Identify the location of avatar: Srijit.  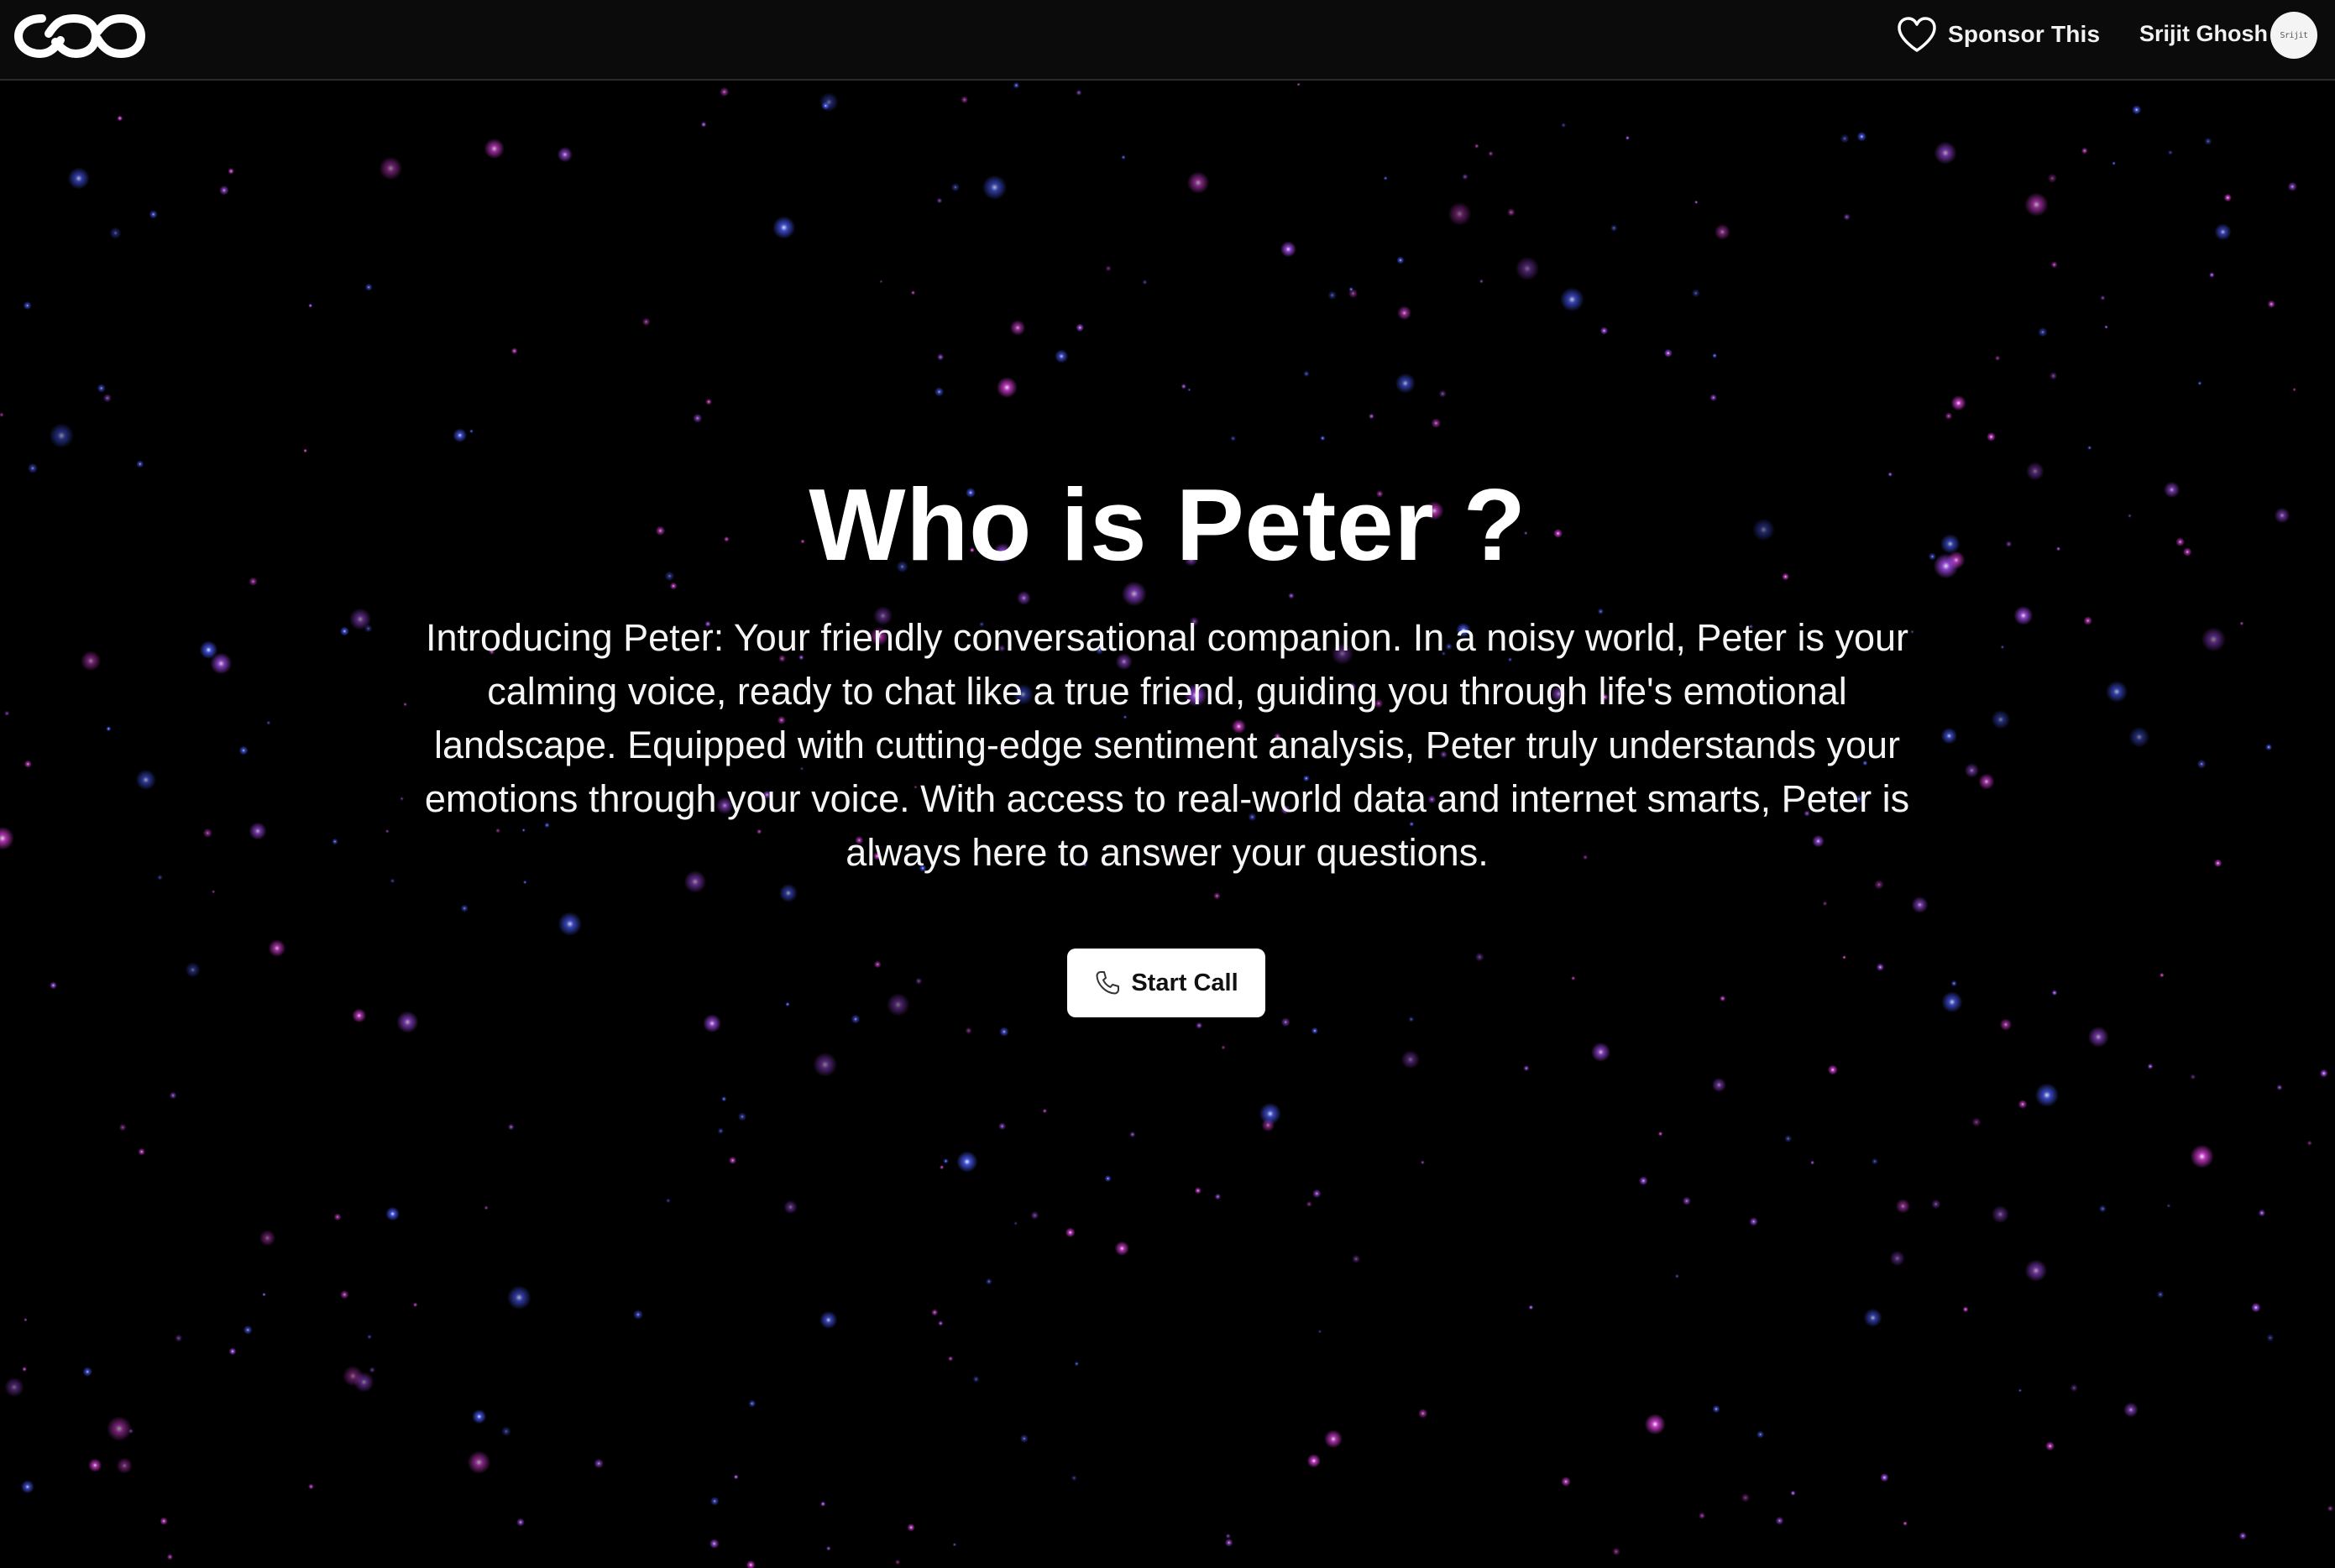
(2293, 35).